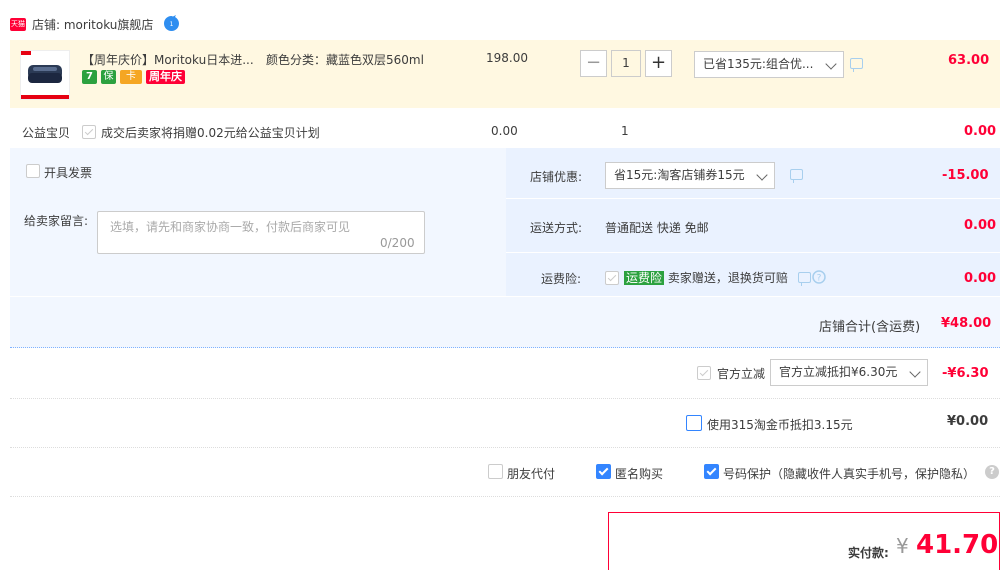 Image resolution: width=1004 pixels, height=570 pixels. I want to click on coins-label: 使用315淘金币抵扣3.15元, so click(780, 425).